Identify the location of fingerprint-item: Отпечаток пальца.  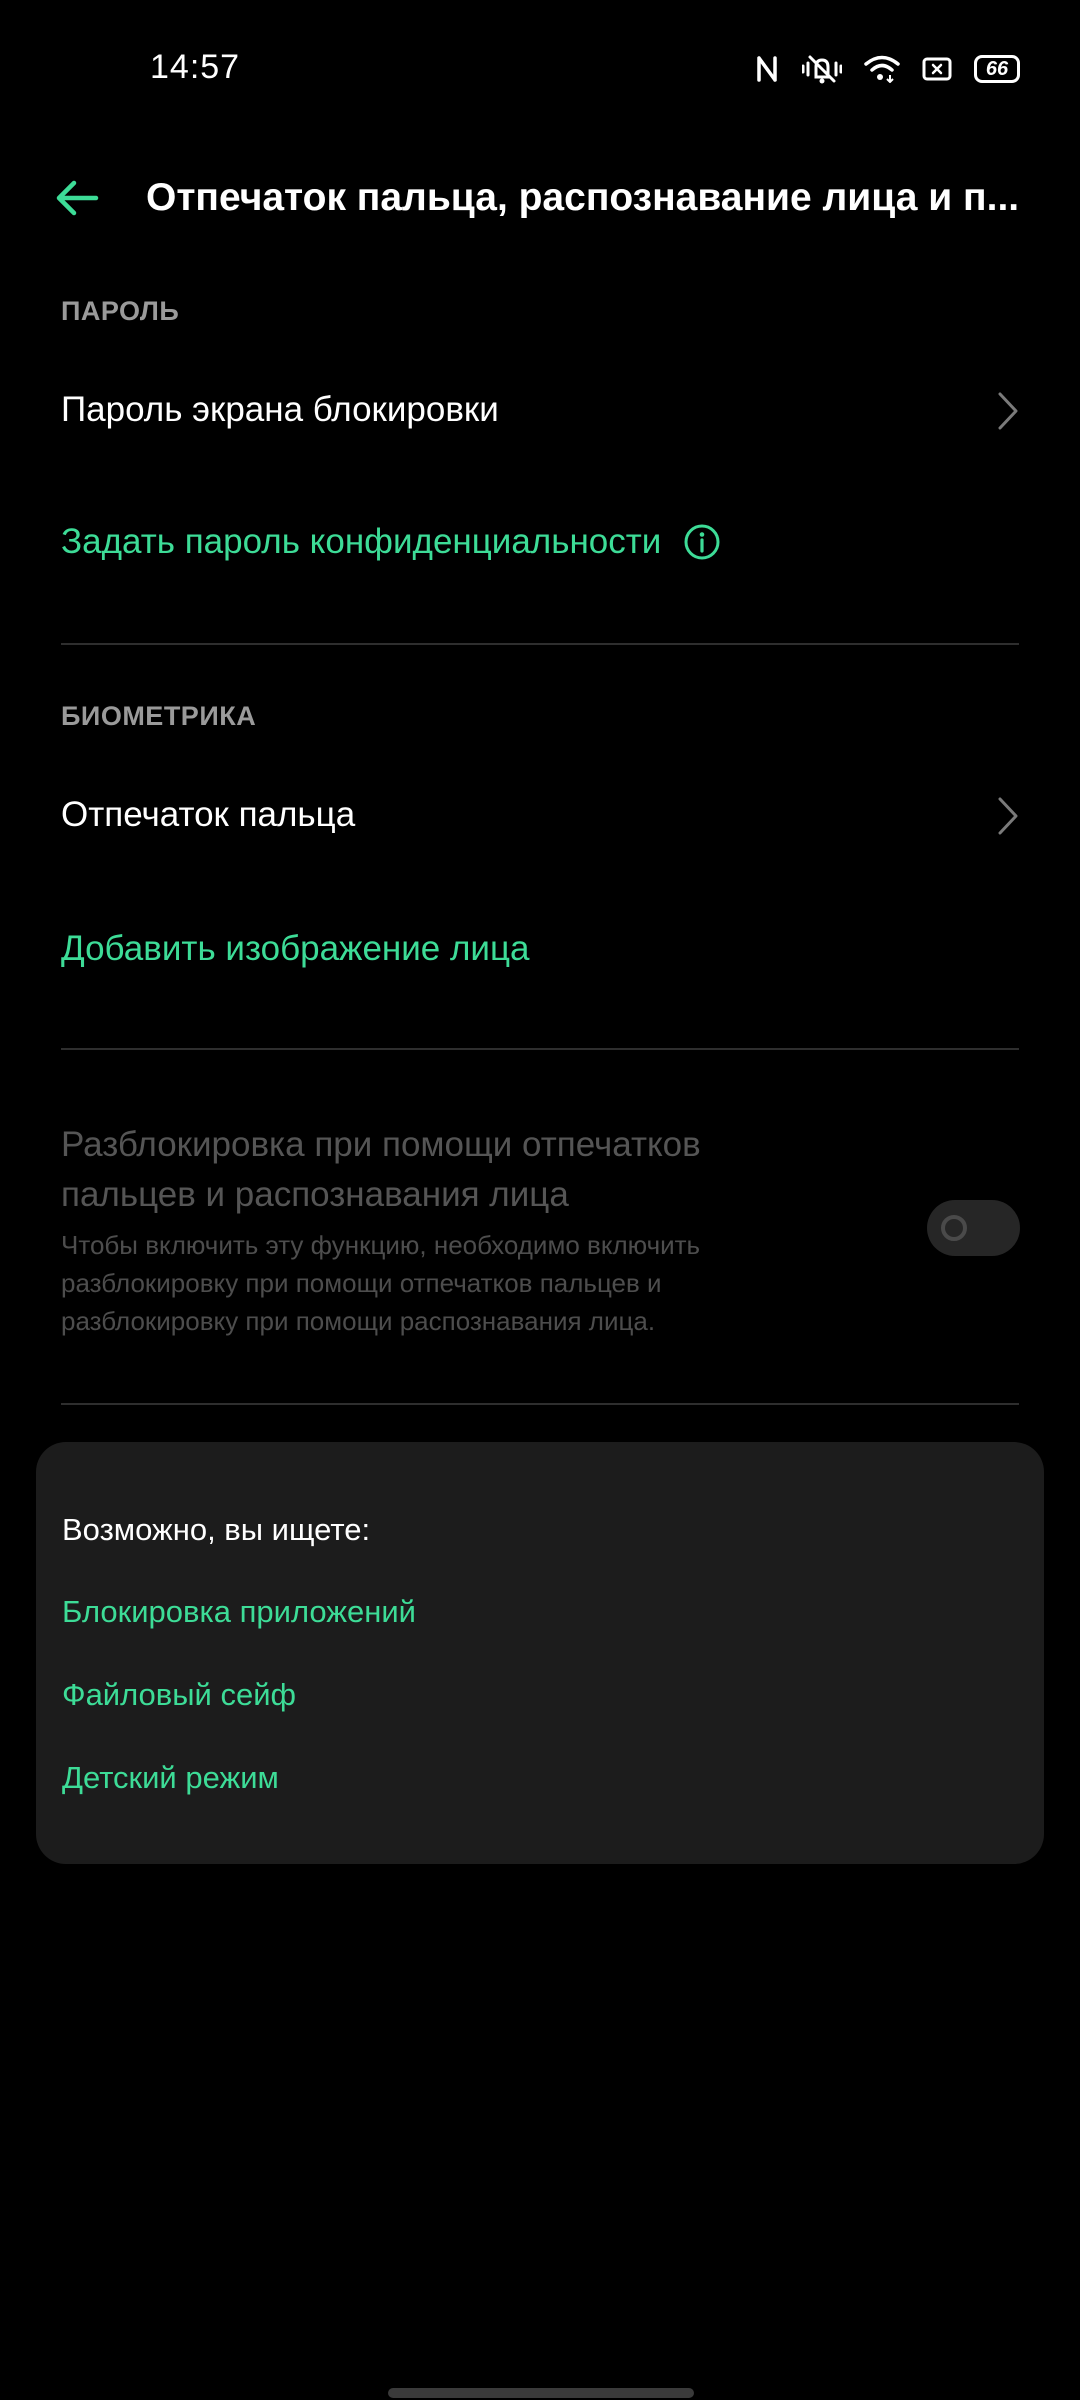
(540, 816).